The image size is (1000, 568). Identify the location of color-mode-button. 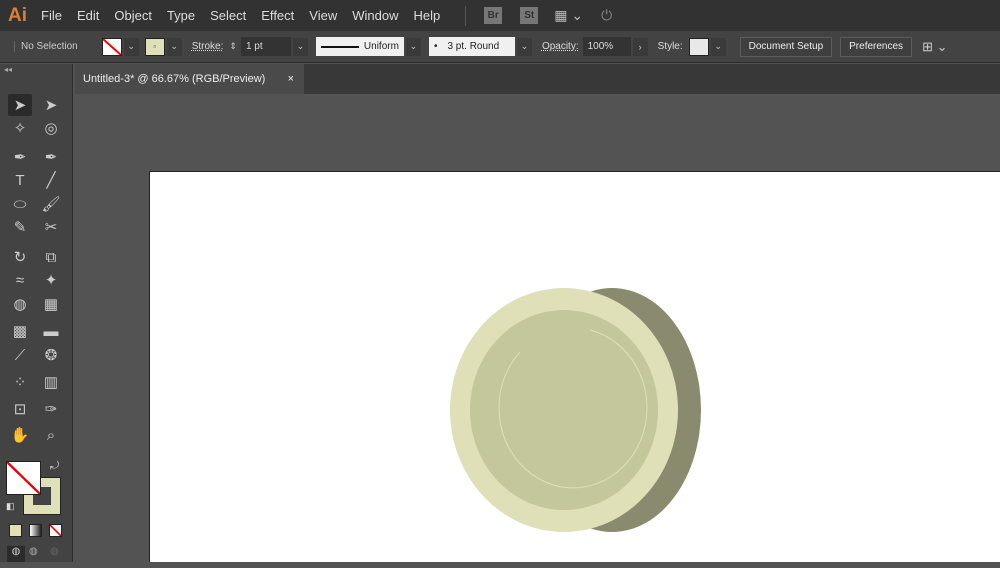
(15, 530).